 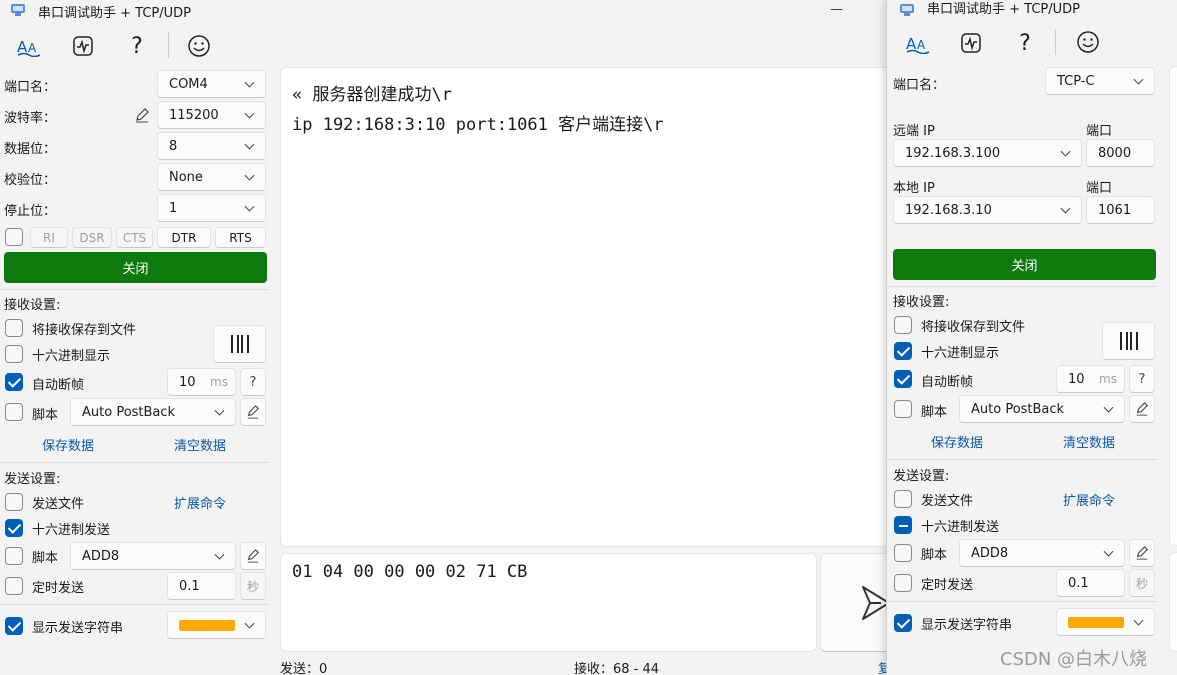 What do you see at coordinates (30, 149) in the screenshot?
I see `databits-label: 数据位：` at bounding box center [30, 149].